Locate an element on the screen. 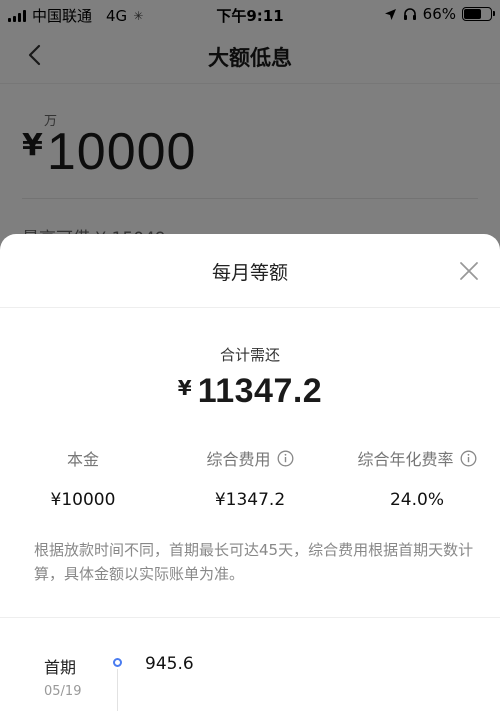 Image resolution: width=500 pixels, height=711 pixels. stat-label: 本金 is located at coordinates (82, 459).